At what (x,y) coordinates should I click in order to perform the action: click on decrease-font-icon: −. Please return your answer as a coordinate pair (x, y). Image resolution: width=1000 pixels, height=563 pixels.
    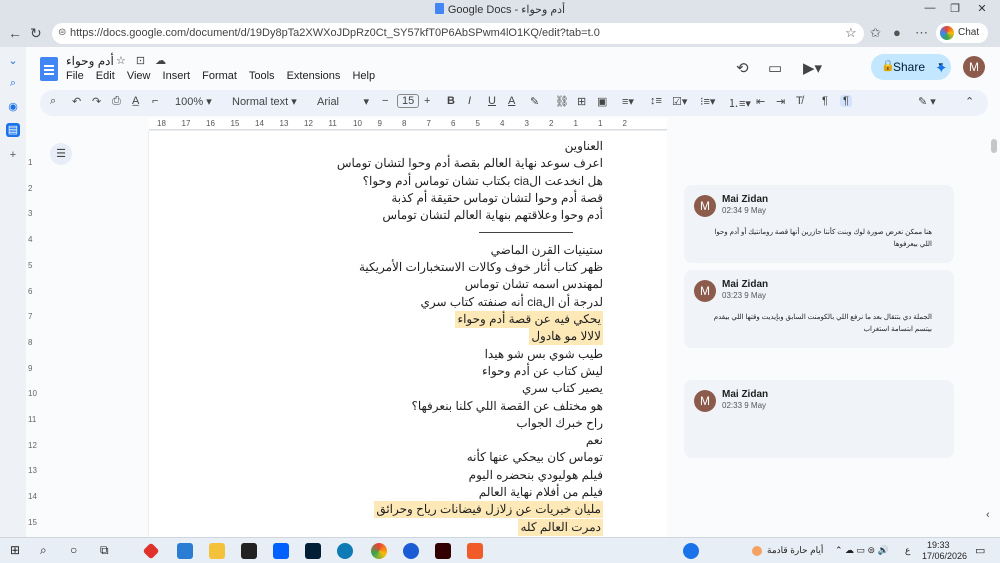
    Looking at the image, I should click on (385, 101).